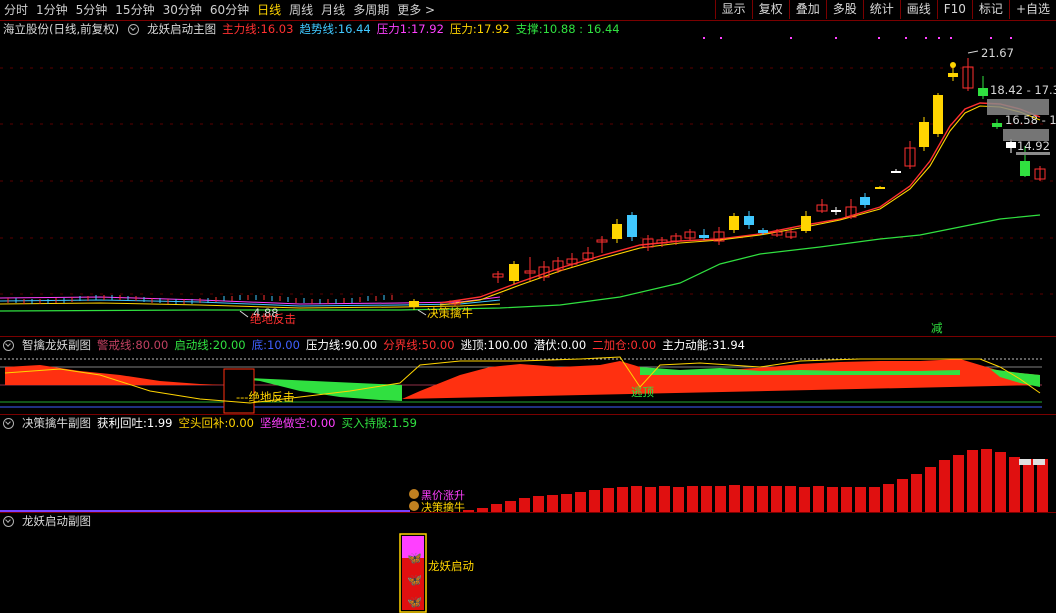 The image size is (1056, 613). What do you see at coordinates (1023, 90) in the screenshot?
I see `resistance-label-1: 18.42 - 17.3` at bounding box center [1023, 90].